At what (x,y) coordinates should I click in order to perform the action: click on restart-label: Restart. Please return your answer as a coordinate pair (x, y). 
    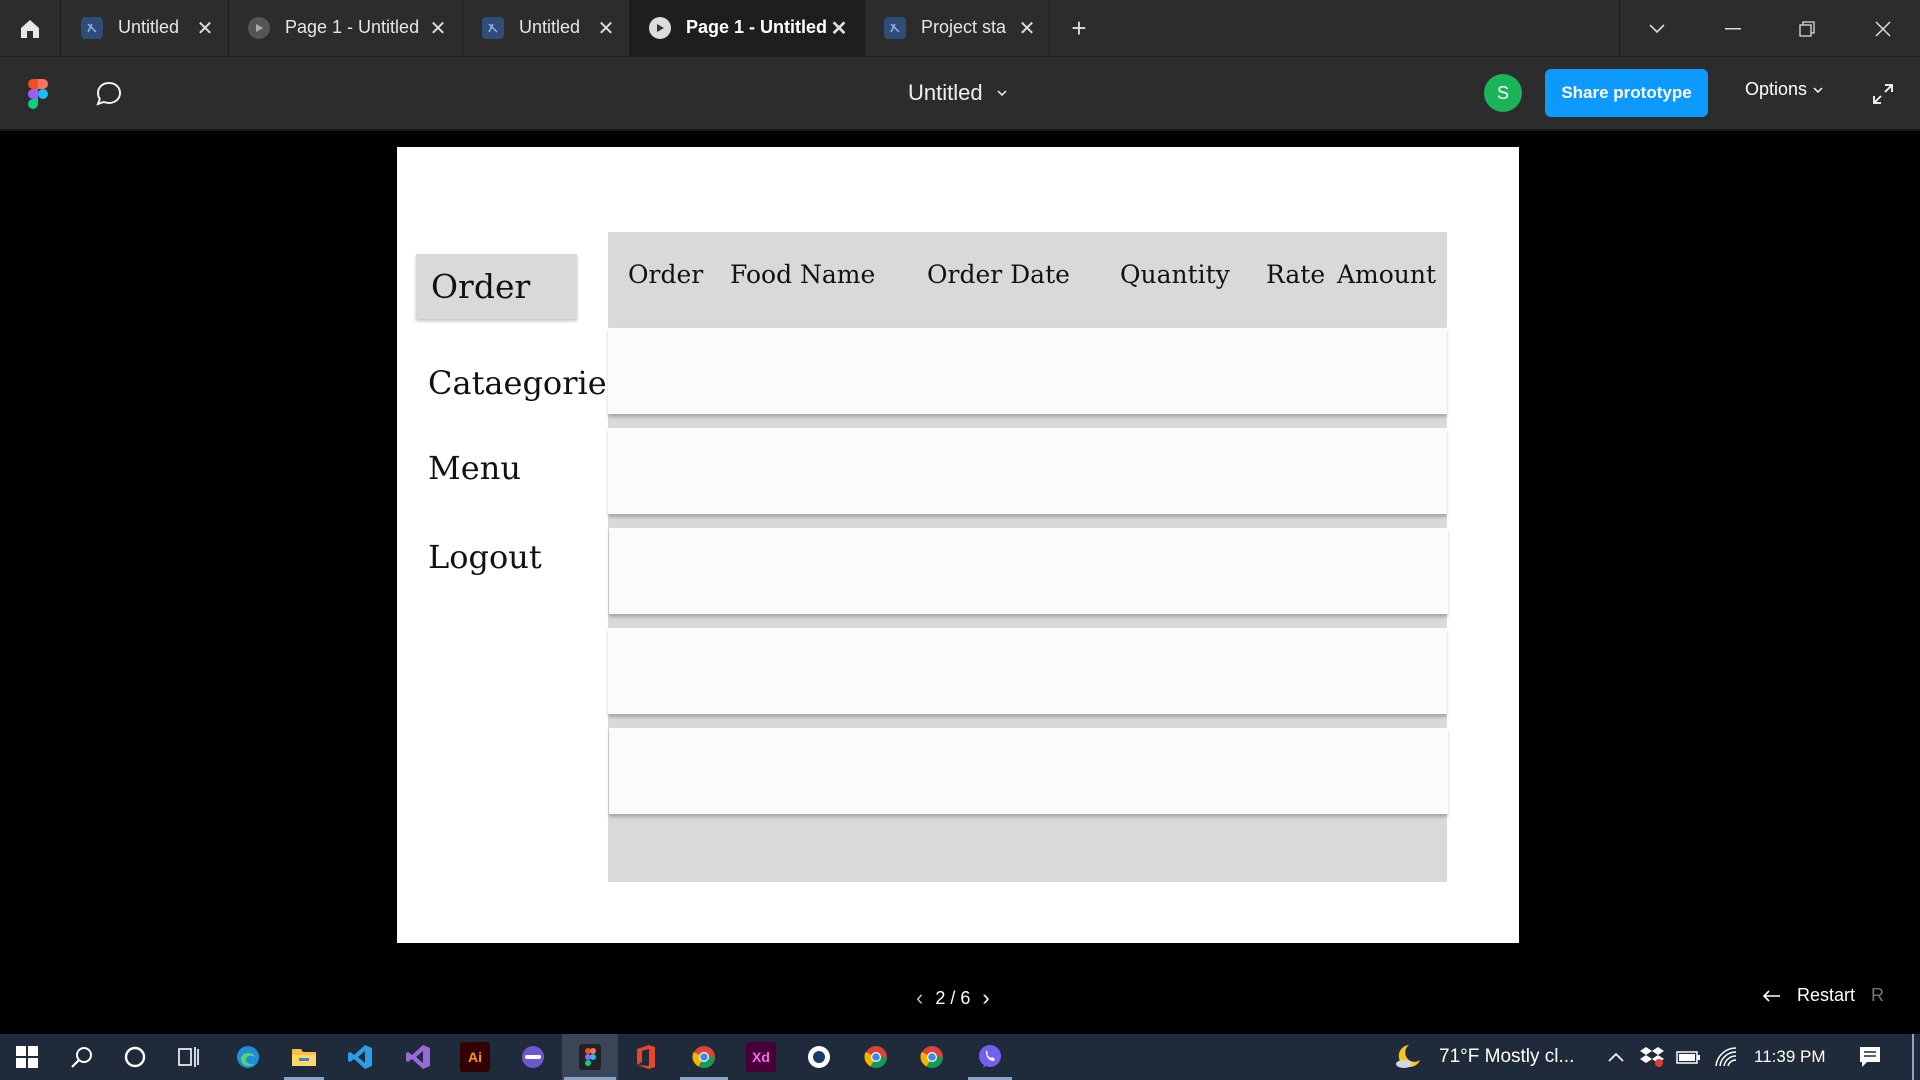
    Looking at the image, I should click on (1826, 995).